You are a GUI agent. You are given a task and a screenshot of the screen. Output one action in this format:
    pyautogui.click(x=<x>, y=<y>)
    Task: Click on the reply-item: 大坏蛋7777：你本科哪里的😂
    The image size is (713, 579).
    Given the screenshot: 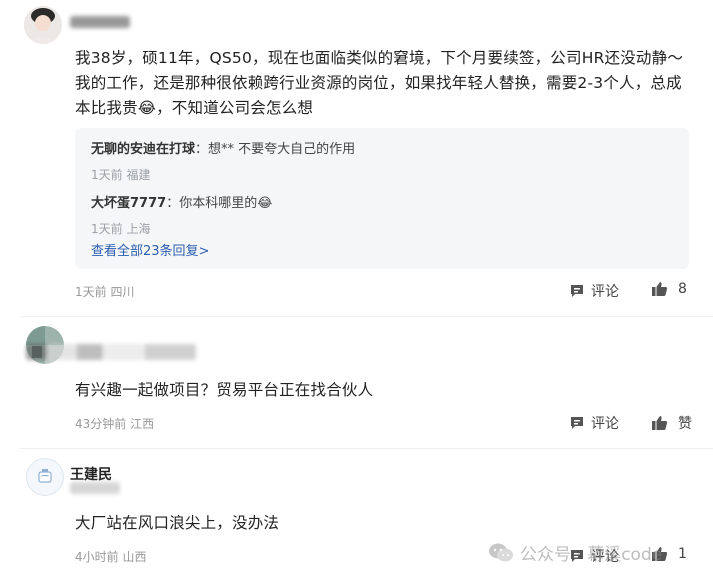 What is the action you would take?
    pyautogui.click(x=182, y=203)
    